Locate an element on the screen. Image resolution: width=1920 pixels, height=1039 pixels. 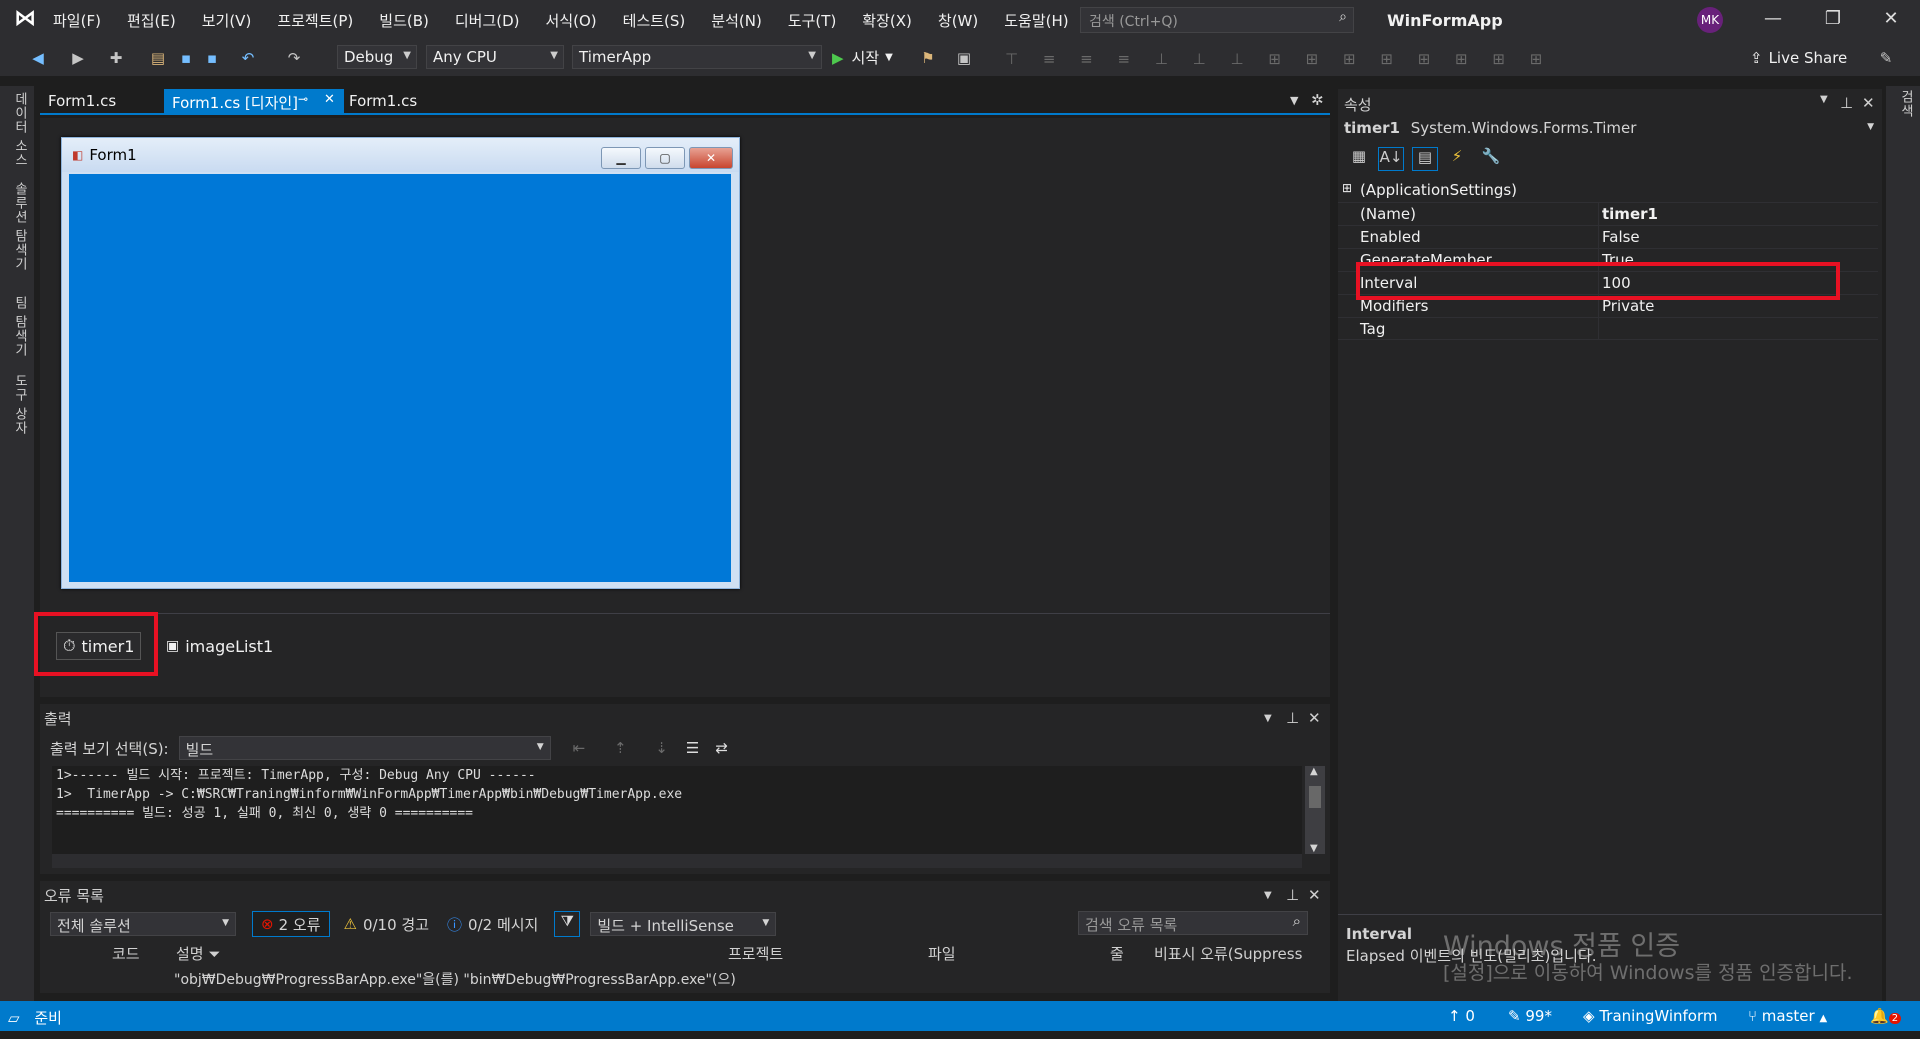
minimize-icon: — is located at coordinates (1773, 21).